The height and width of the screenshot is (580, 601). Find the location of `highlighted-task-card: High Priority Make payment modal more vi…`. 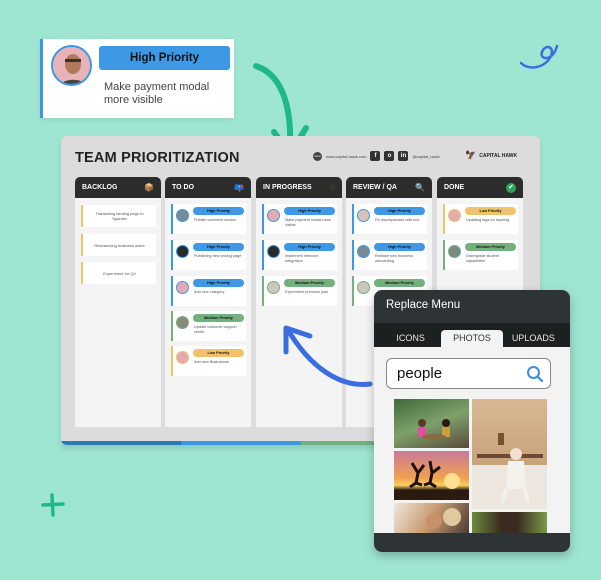

highlighted-task-card: High Priority Make payment modal more vi… is located at coordinates (137, 78).